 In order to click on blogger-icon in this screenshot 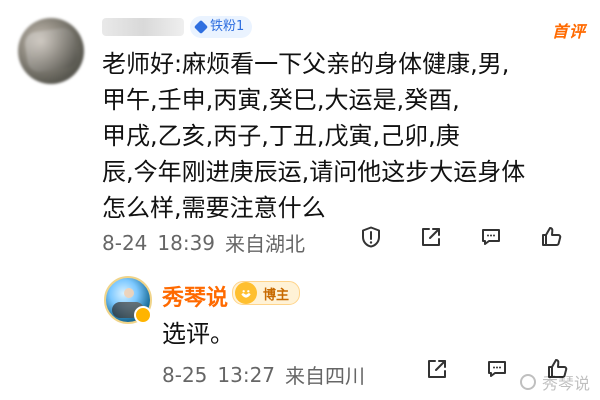, I will do `click(246, 293)`.